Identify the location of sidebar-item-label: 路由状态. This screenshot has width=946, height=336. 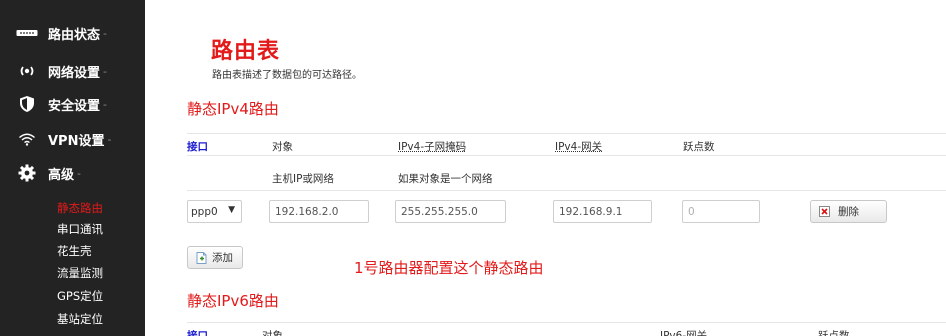
(74, 33).